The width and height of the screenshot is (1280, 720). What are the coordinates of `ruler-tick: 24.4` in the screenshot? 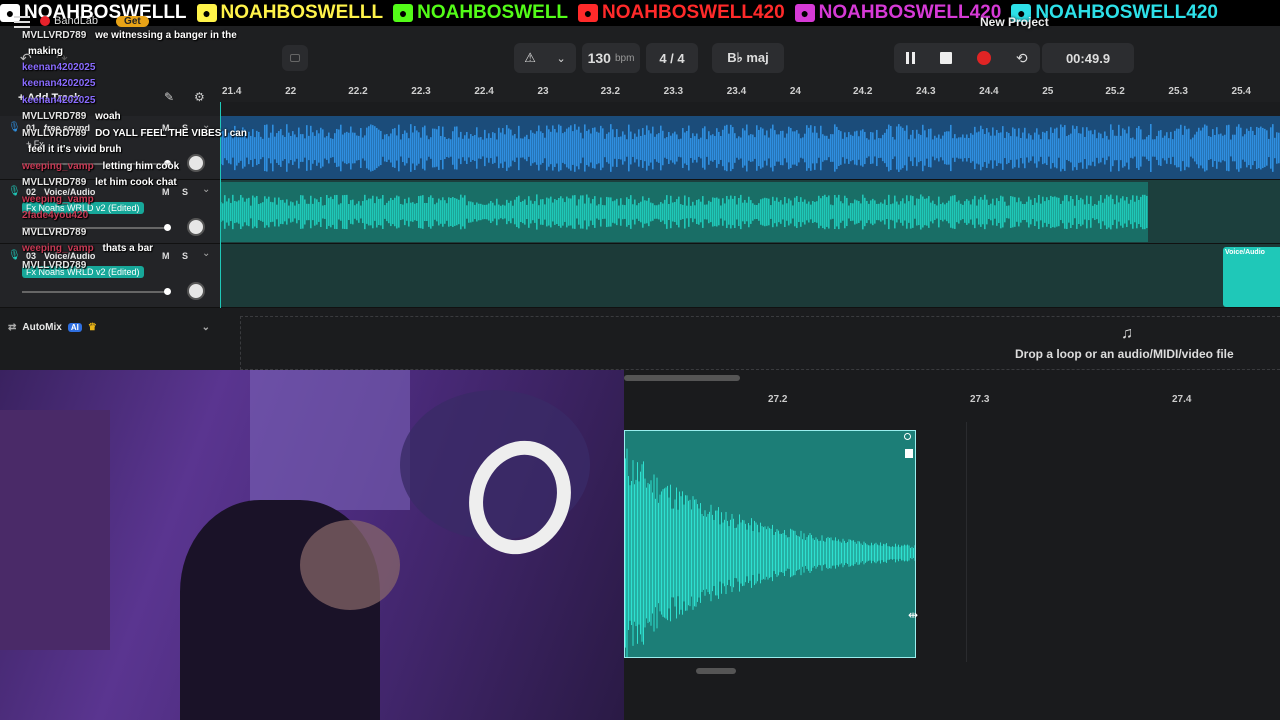 It's located at (989, 91).